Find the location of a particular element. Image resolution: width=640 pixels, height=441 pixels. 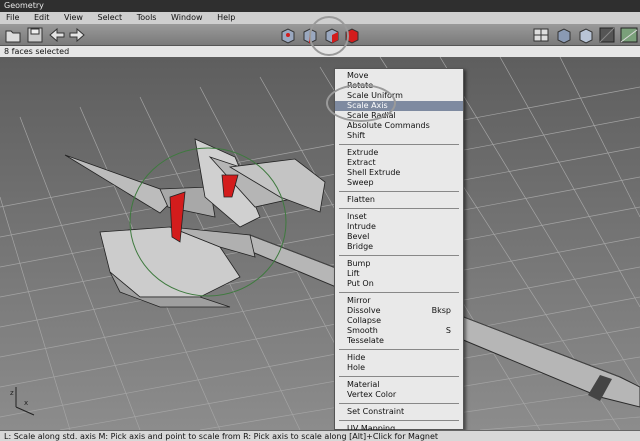

menu-item-dissolve: Dissolve Bksp is located at coordinates (399, 311).